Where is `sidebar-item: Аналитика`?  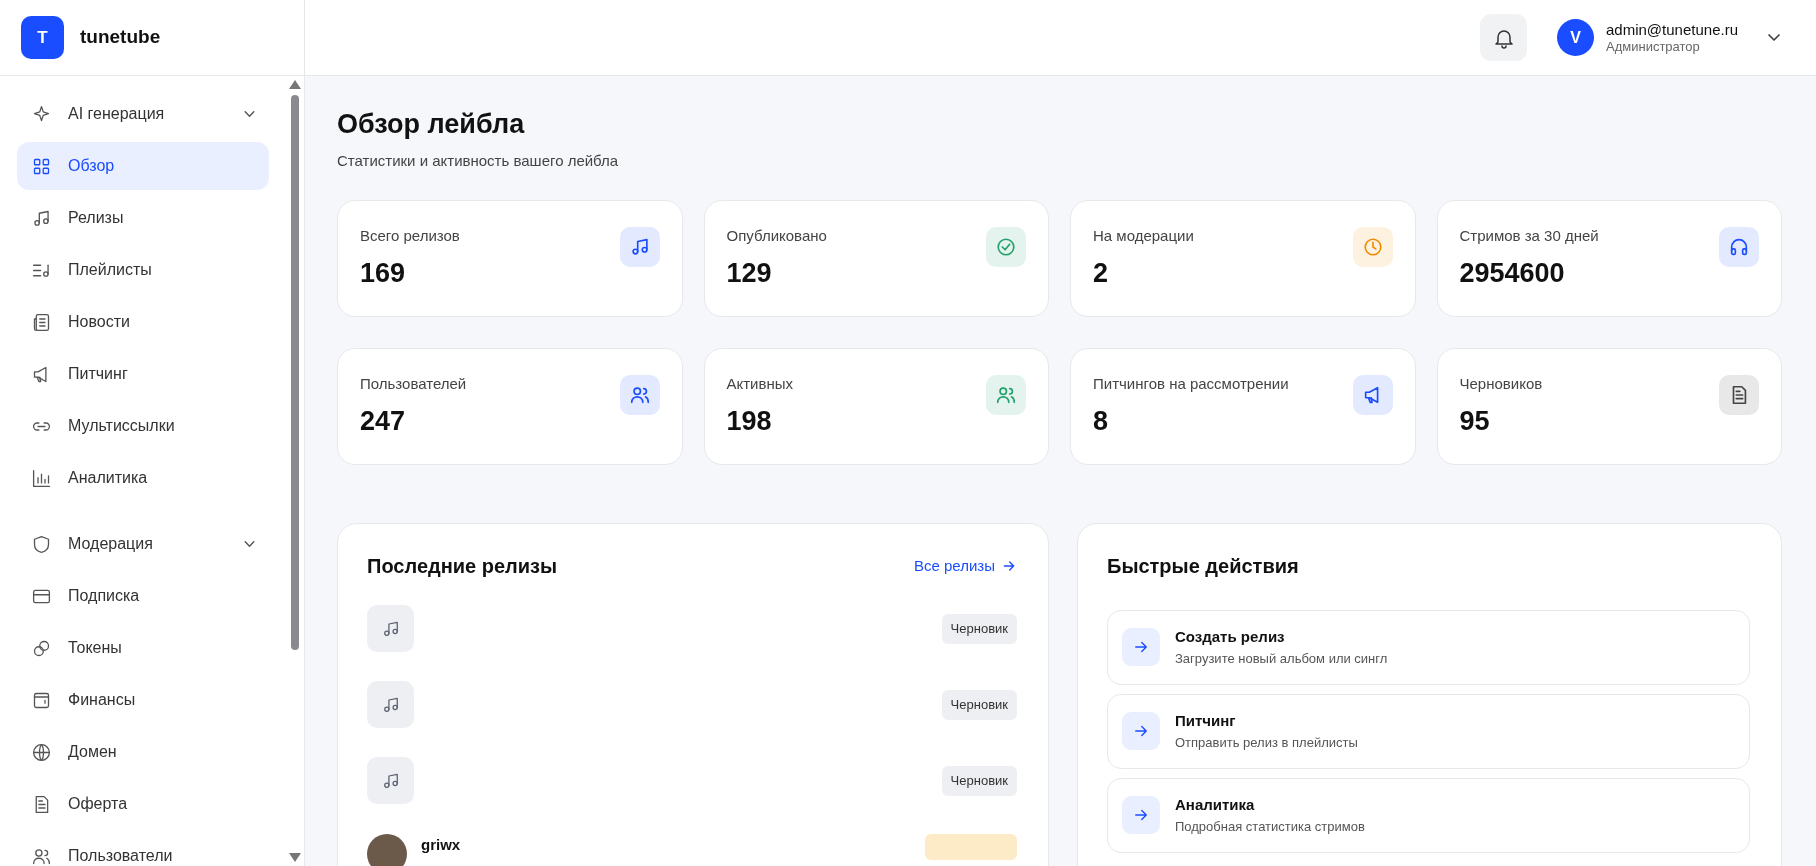
sidebar-item: Аналитика is located at coordinates (143, 478).